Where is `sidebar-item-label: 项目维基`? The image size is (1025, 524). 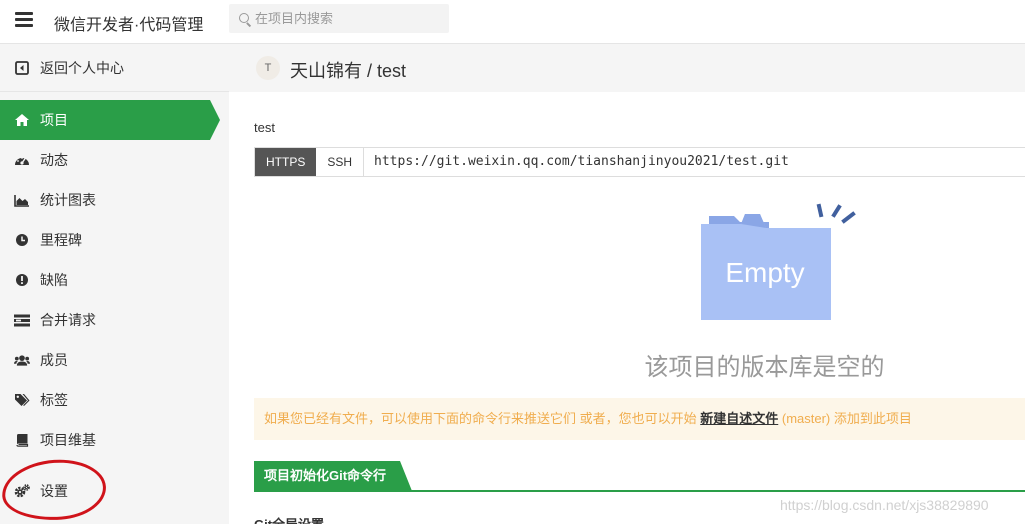
sidebar-item-label: 项目维基 is located at coordinates (68, 440).